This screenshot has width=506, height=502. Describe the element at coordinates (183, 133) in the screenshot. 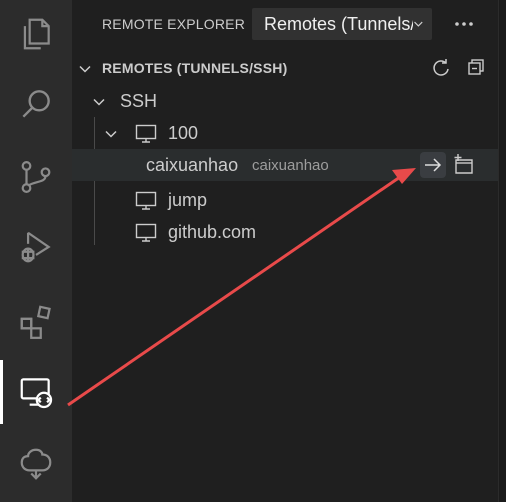

I see `tree-item-label: 100` at that location.